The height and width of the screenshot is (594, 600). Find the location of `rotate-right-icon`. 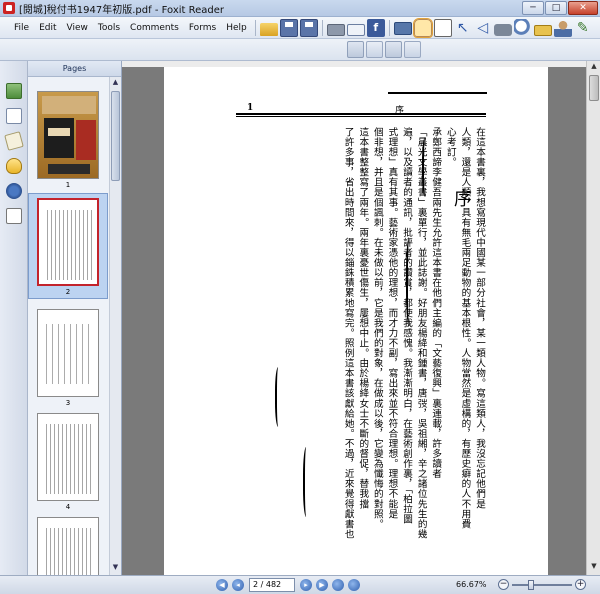

rotate-right-icon is located at coordinates (374, 49).